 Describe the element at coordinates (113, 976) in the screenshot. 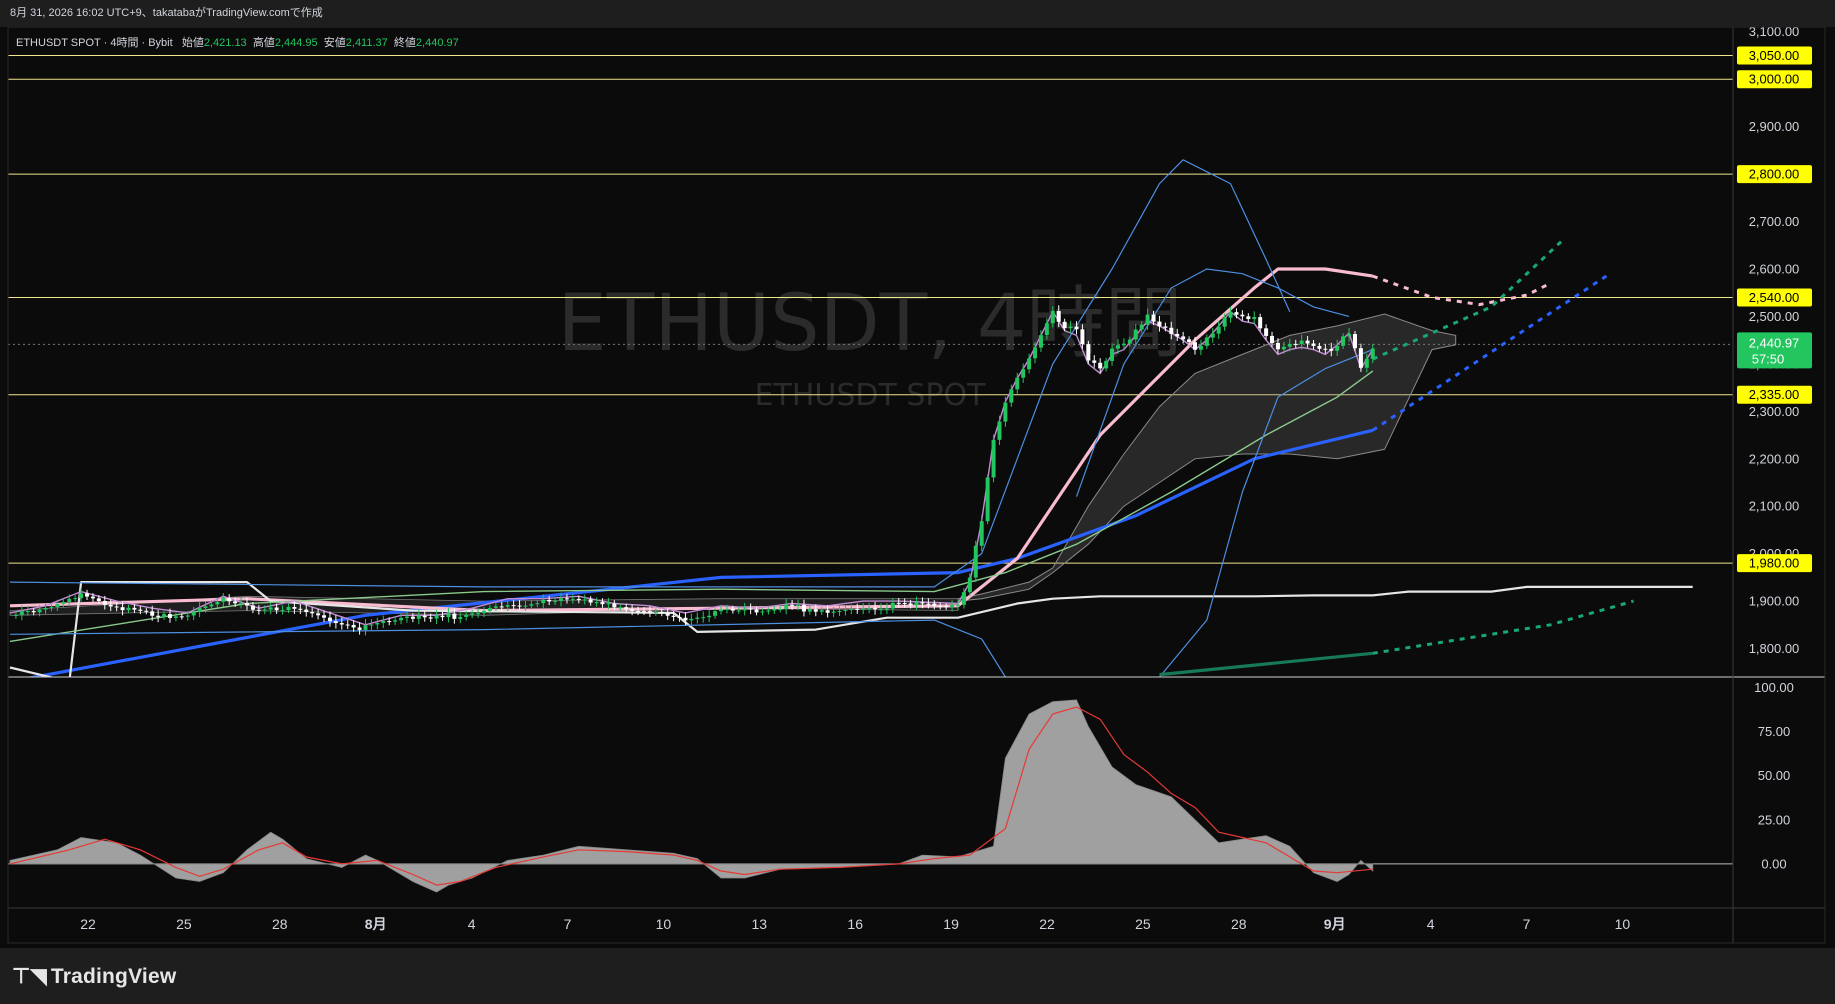

I see `brand-label: TradingView` at that location.